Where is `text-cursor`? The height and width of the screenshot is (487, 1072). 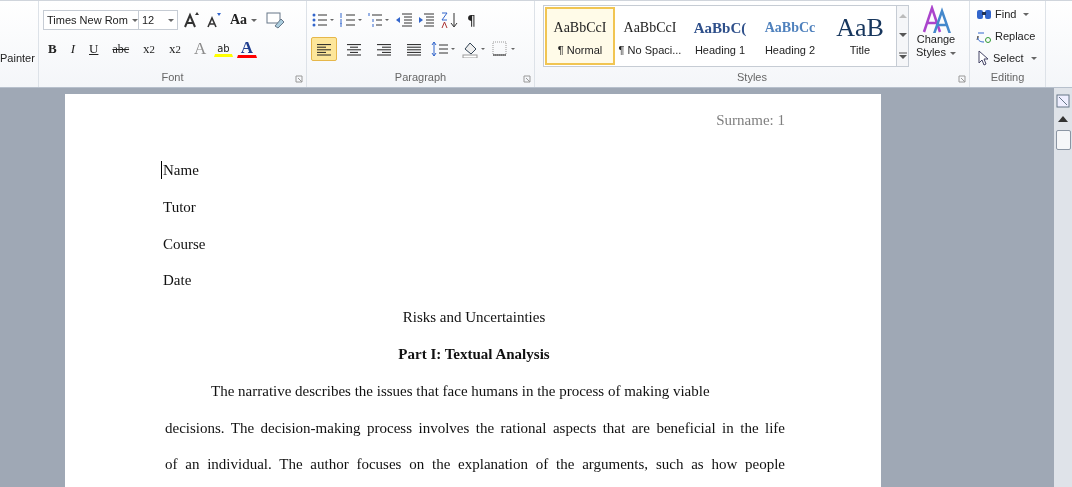
text-cursor is located at coordinates (161, 170).